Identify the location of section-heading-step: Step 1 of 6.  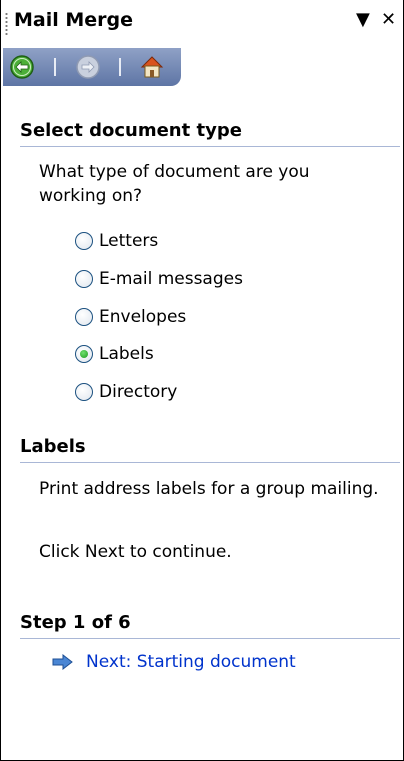
(210, 625).